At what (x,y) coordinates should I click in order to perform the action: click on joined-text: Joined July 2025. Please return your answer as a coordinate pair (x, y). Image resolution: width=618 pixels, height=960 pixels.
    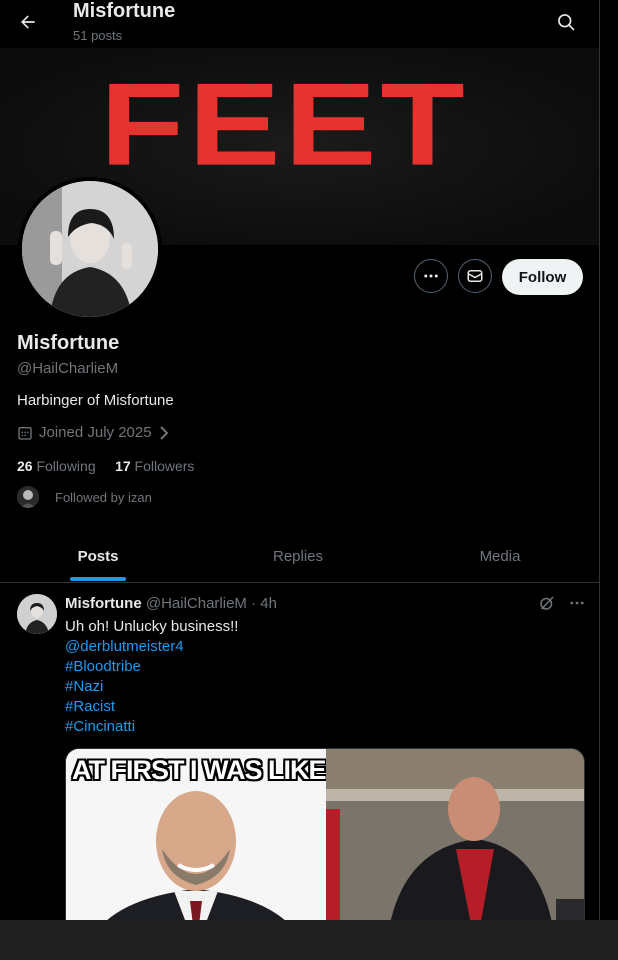
    Looking at the image, I should click on (95, 432).